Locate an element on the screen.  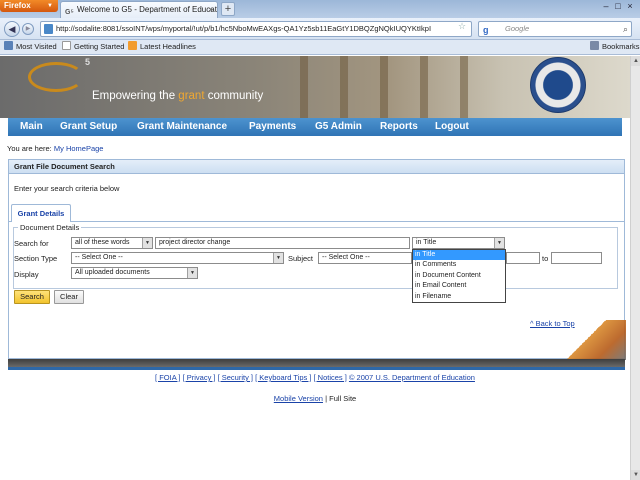
bookmark-getting-started: Getting Started is located at coordinates (93, 47).